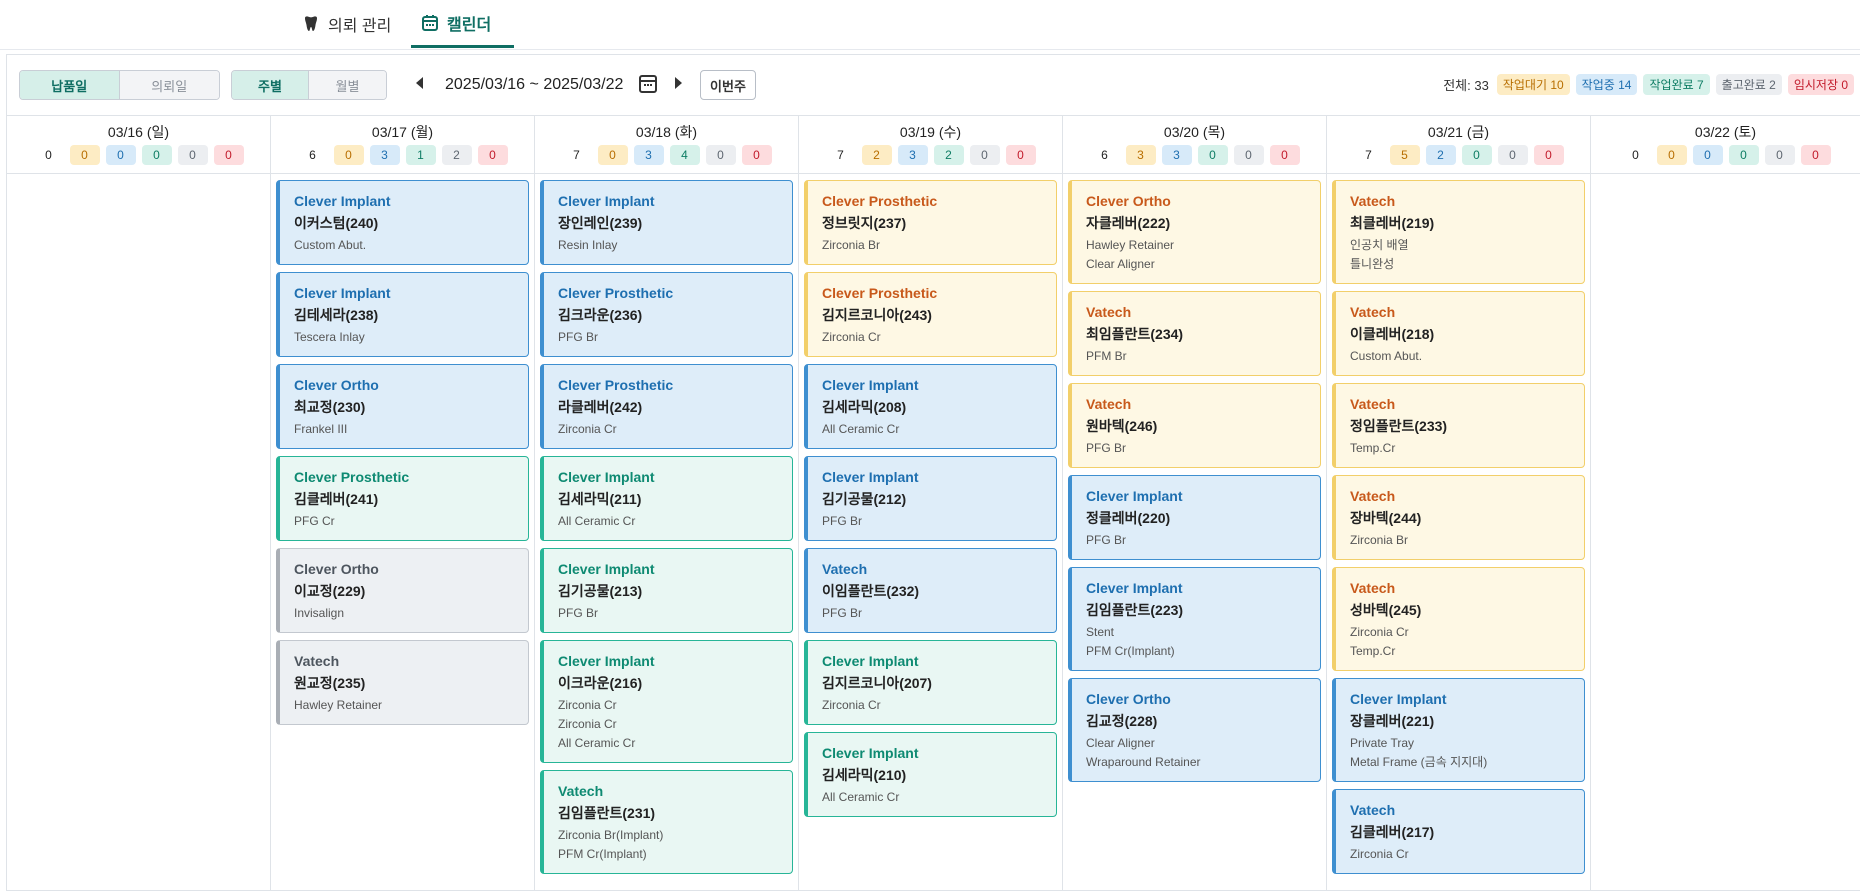 This screenshot has width=1860, height=891. Describe the element at coordinates (70, 85) in the screenshot. I see `delivery-date-button: 납품일` at that location.